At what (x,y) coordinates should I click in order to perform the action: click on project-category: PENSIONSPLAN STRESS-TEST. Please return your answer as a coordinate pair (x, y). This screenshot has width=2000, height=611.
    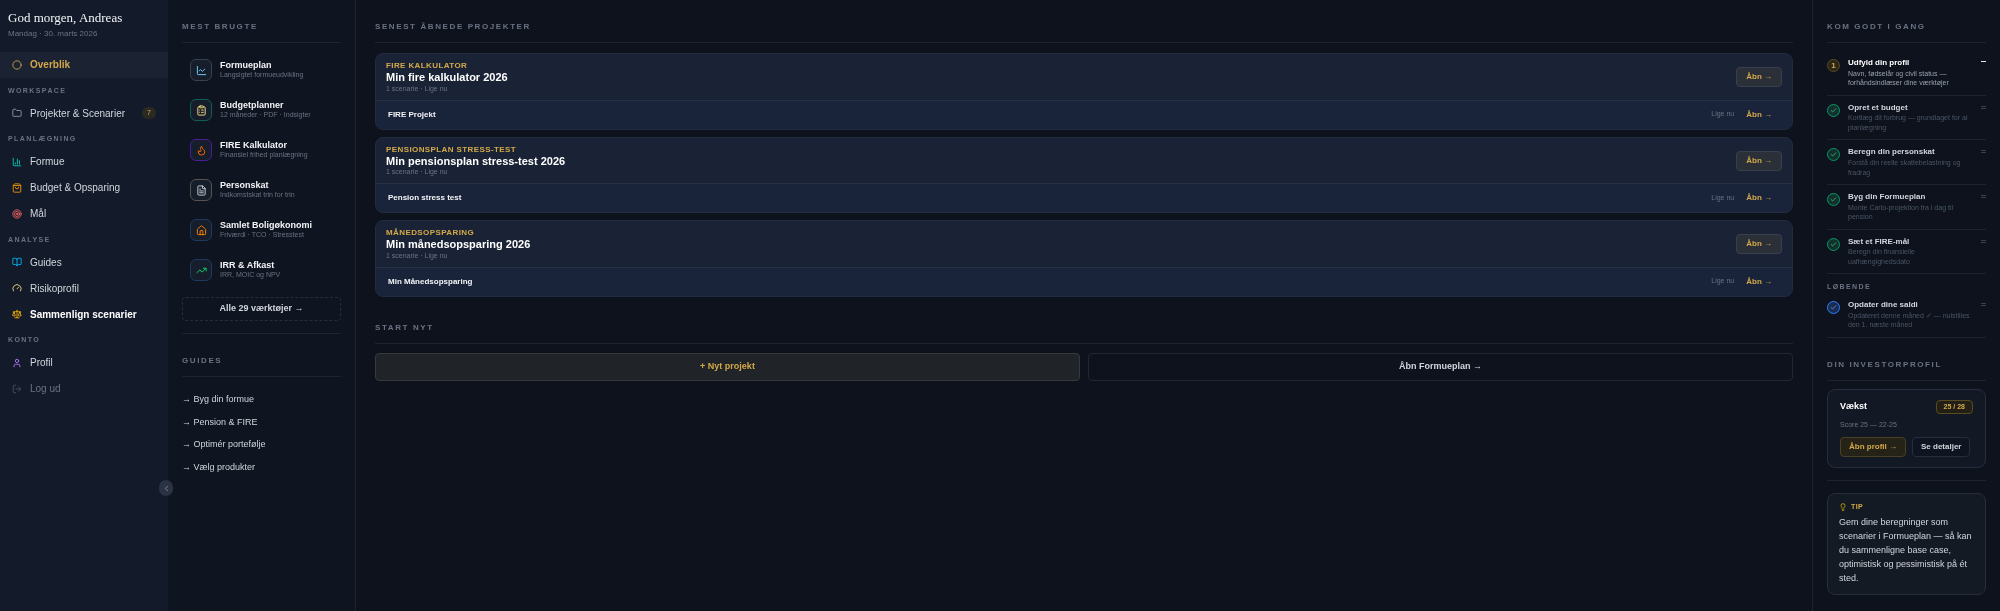
    Looking at the image, I should click on (451, 149).